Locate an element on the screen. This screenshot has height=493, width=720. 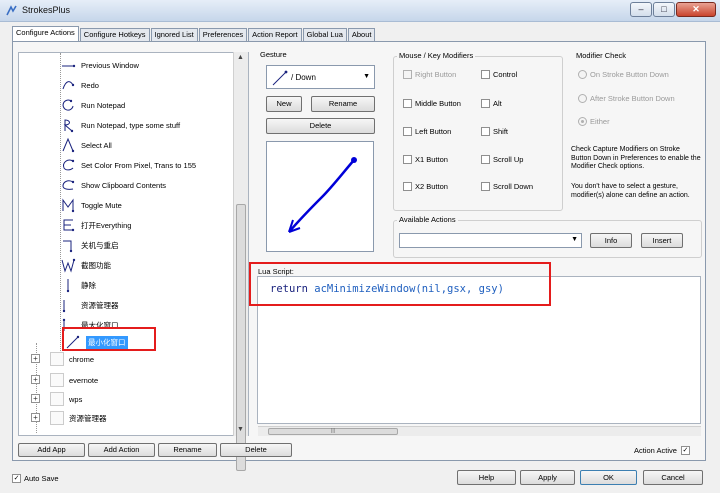
minimize-button: – is located at coordinates (641, 9).